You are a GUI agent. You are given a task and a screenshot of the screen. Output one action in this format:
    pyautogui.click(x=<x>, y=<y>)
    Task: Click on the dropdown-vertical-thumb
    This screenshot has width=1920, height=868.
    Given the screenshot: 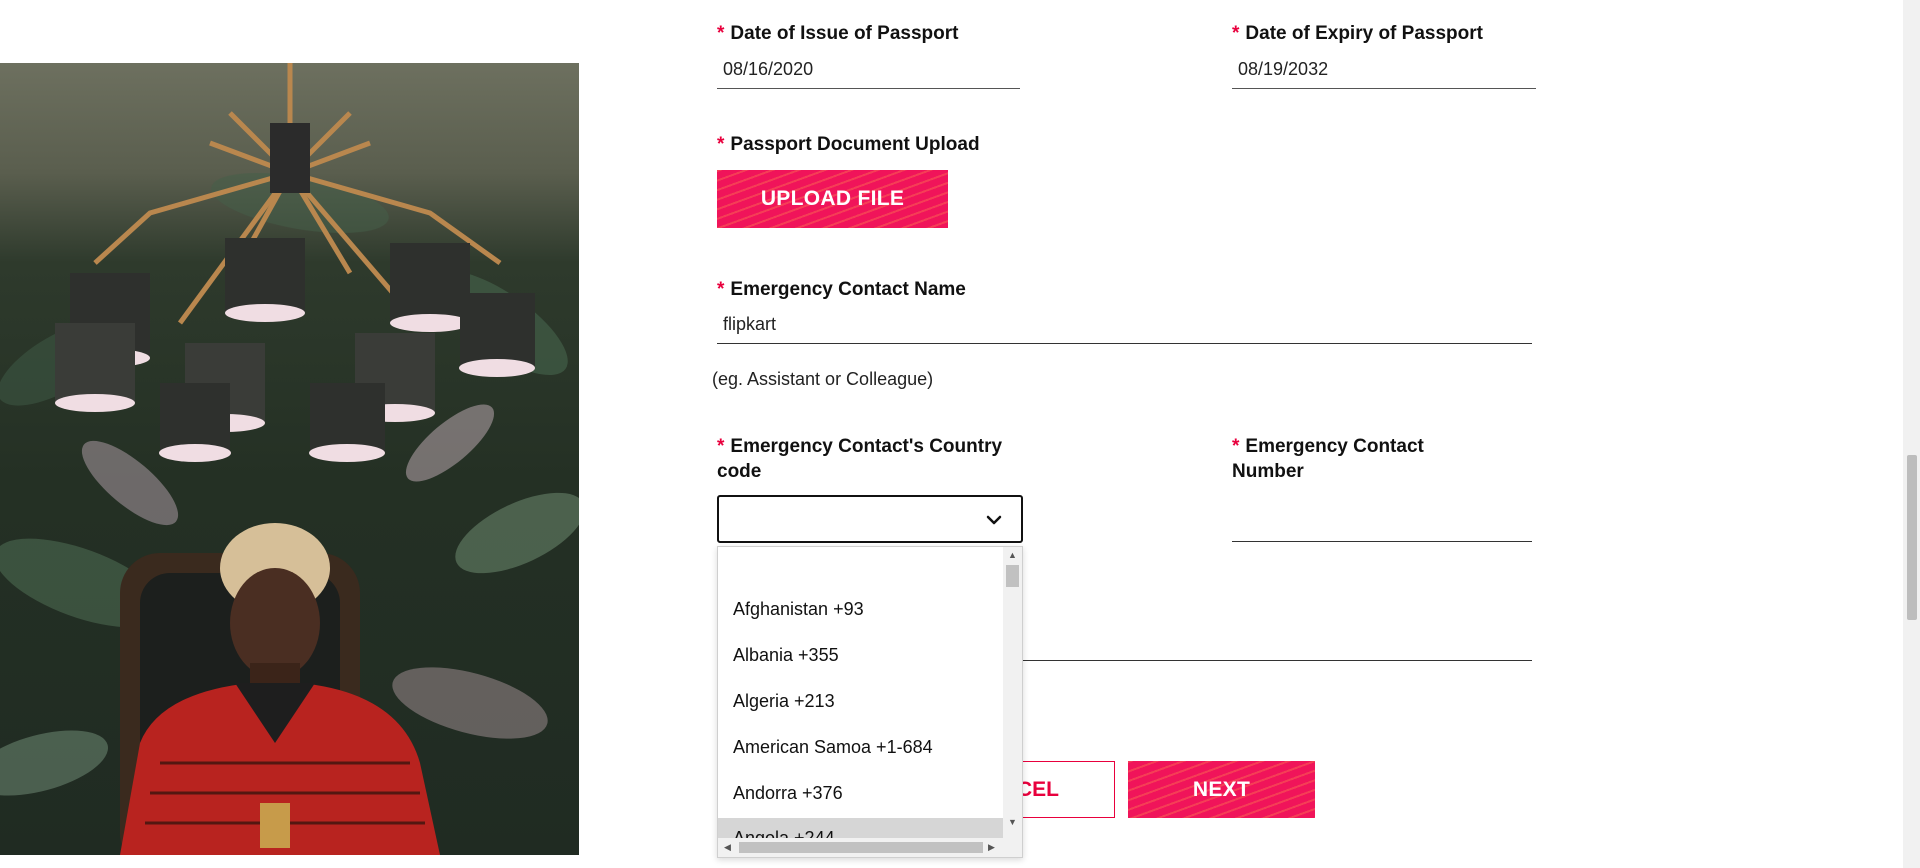 What is the action you would take?
    pyautogui.click(x=1012, y=576)
    